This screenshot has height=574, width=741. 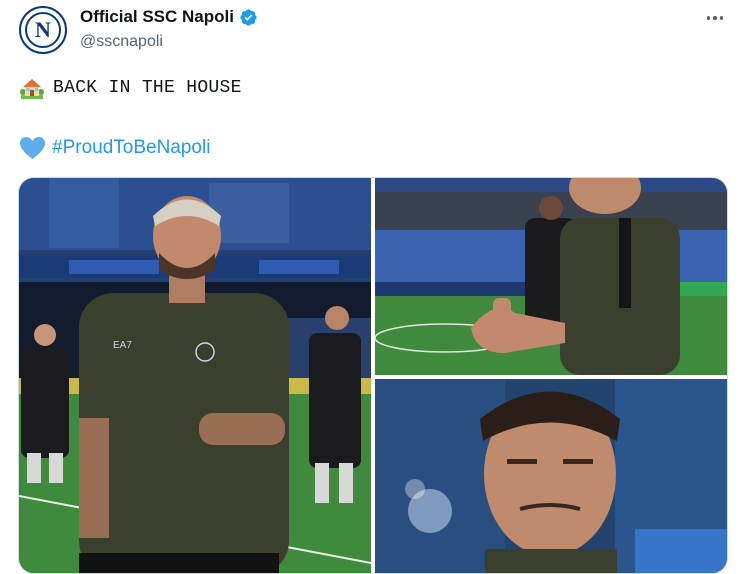 I want to click on more-options-icon, so click(x=715, y=18).